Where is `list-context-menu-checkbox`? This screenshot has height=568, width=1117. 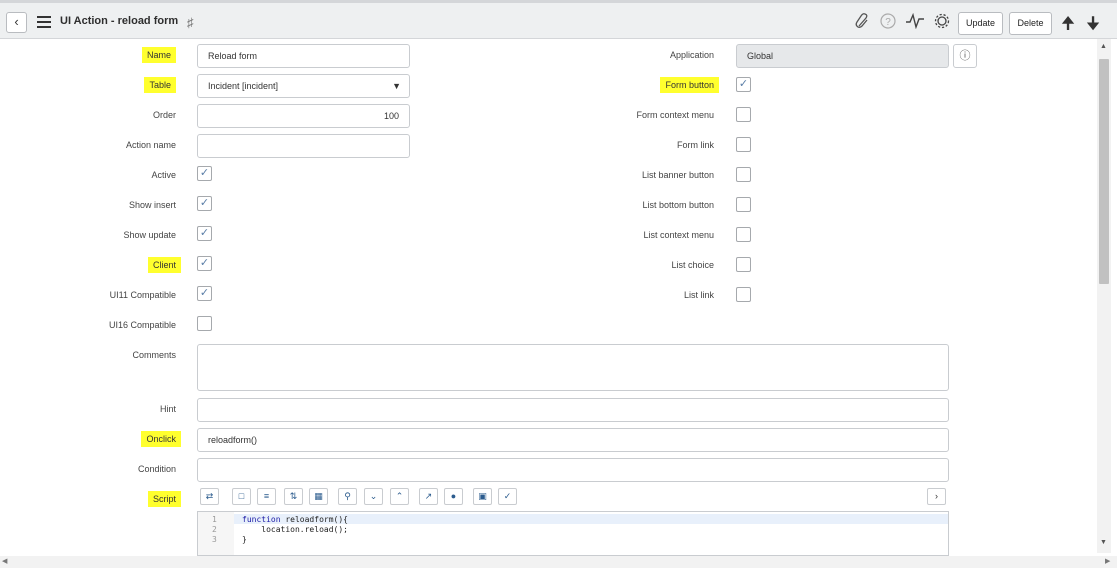 list-context-menu-checkbox is located at coordinates (743, 234).